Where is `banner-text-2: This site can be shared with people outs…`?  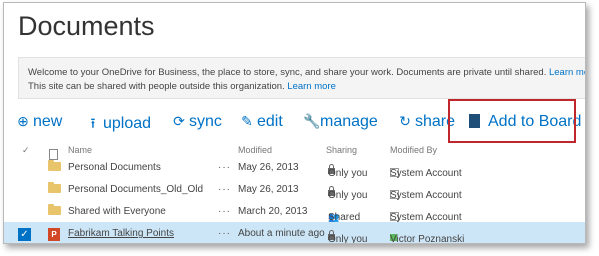
banner-text-2: This site can be shared with people outs… is located at coordinates (156, 86).